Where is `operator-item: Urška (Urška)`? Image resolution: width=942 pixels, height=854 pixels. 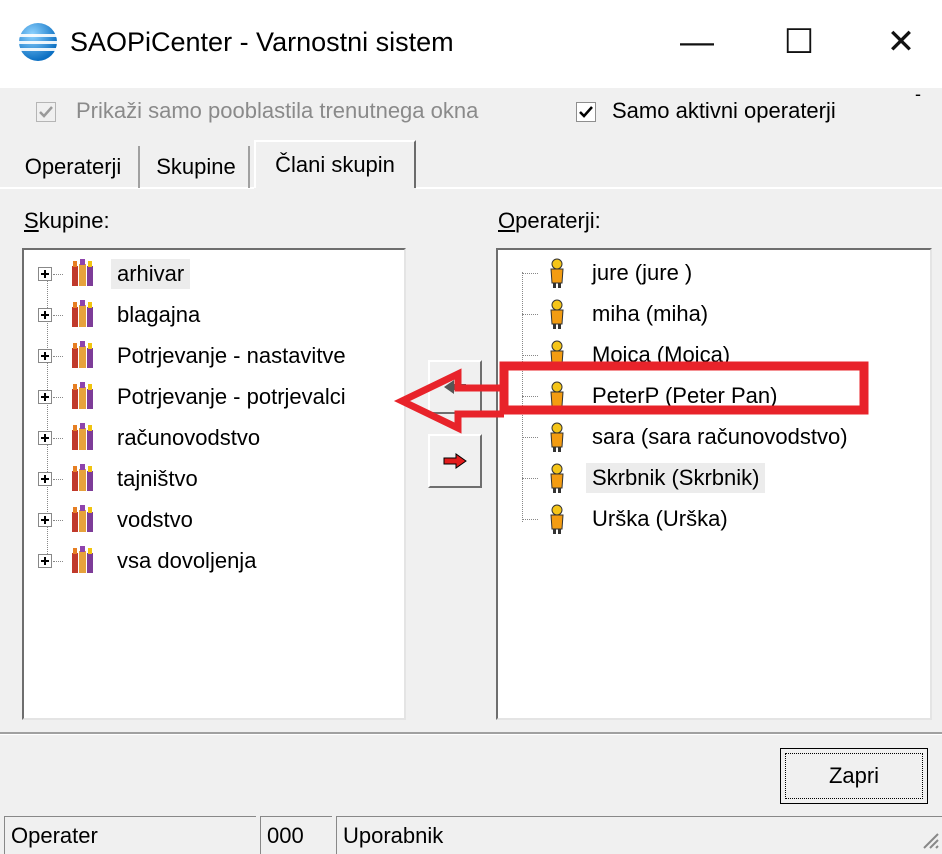
operator-item: Urška (Urška) is located at coordinates (628, 519).